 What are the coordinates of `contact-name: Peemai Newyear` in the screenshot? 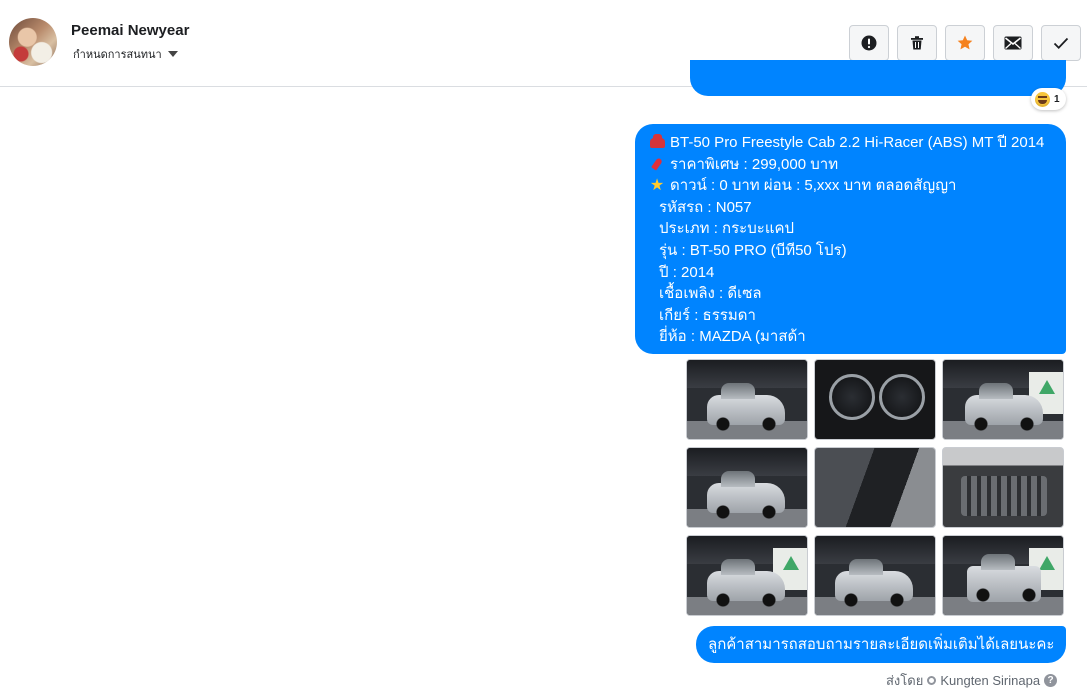 It's located at (130, 30).